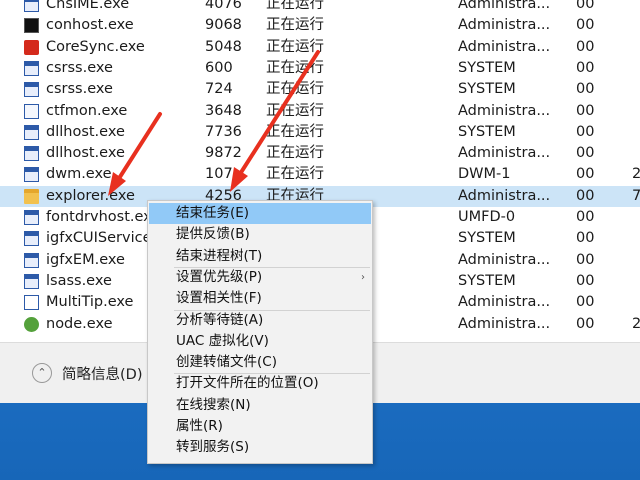 The image size is (640, 480). What do you see at coordinates (135, 154) in the screenshot?
I see `annotation-arrow-left` at bounding box center [135, 154].